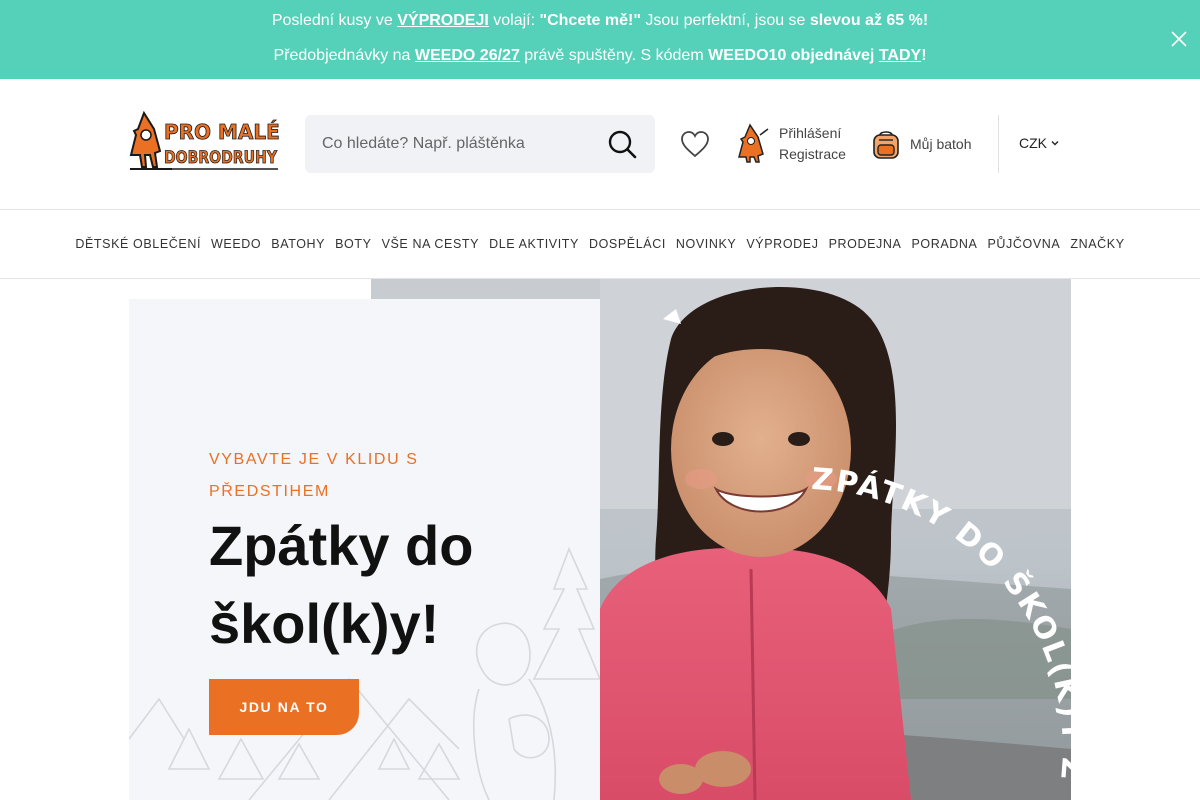 This screenshot has height=800, width=1200. I want to click on hero-kicker: VYBAVTE JE V KLIDU S PŘEDSTIHEM, so click(314, 475).